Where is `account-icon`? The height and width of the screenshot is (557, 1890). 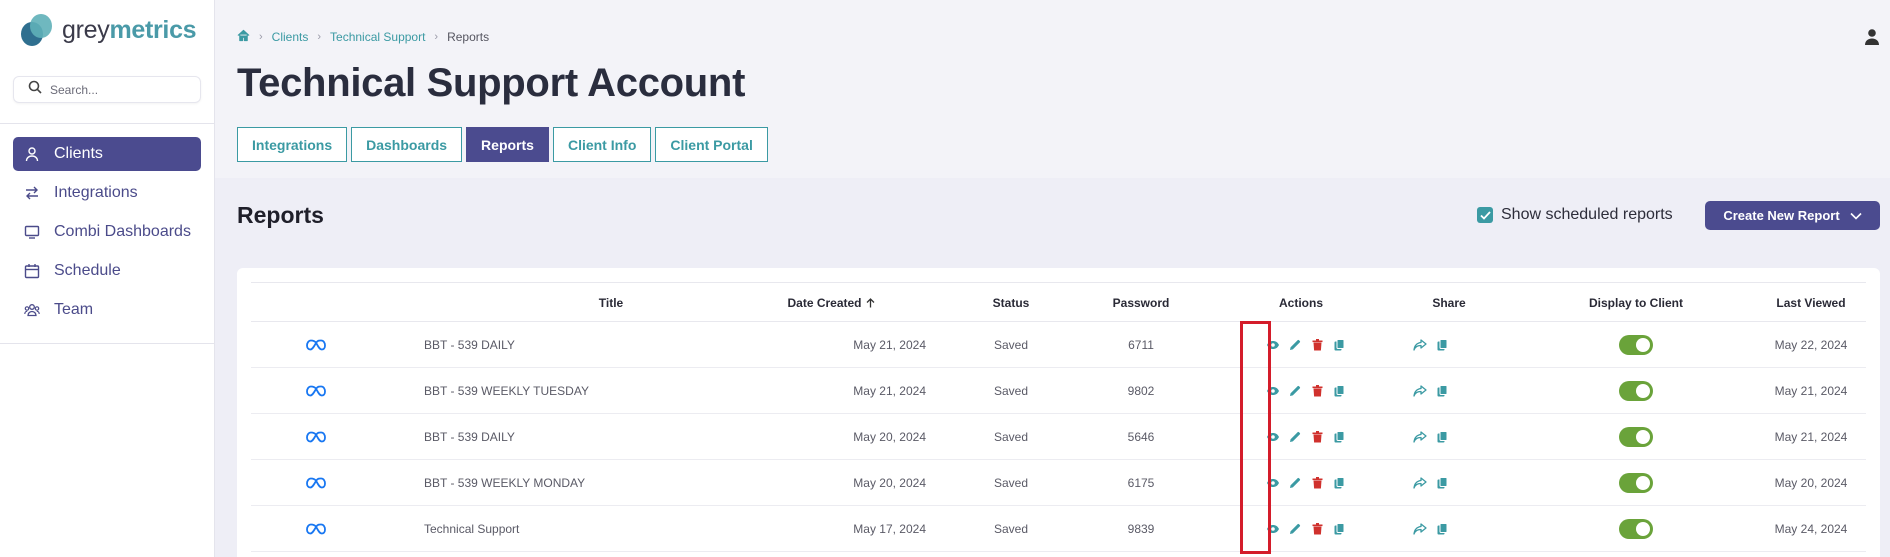
account-icon is located at coordinates (1872, 39).